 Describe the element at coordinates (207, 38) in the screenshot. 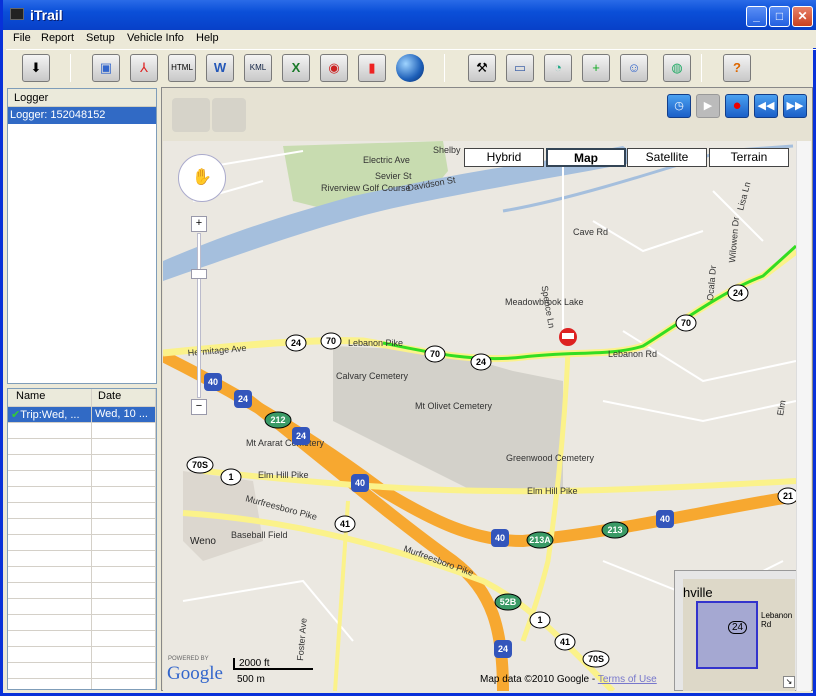

I see `menu-help: Help` at that location.